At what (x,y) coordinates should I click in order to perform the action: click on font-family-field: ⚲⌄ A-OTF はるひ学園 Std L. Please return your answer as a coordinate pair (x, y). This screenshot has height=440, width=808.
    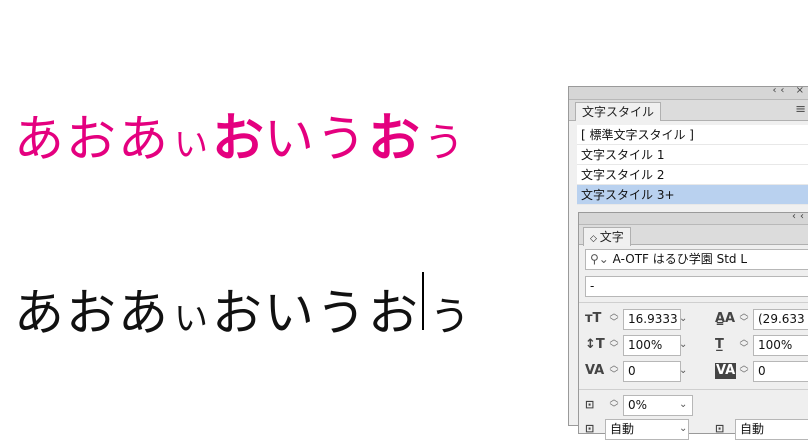
    Looking at the image, I should click on (696, 259).